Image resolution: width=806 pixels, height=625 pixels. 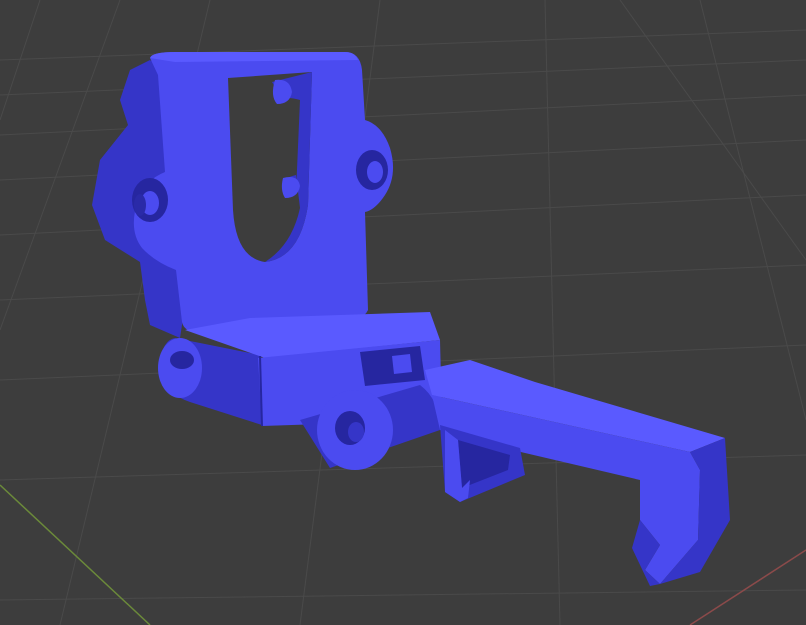 I want to click on hinge-right-bore-inner, so click(x=356, y=432).